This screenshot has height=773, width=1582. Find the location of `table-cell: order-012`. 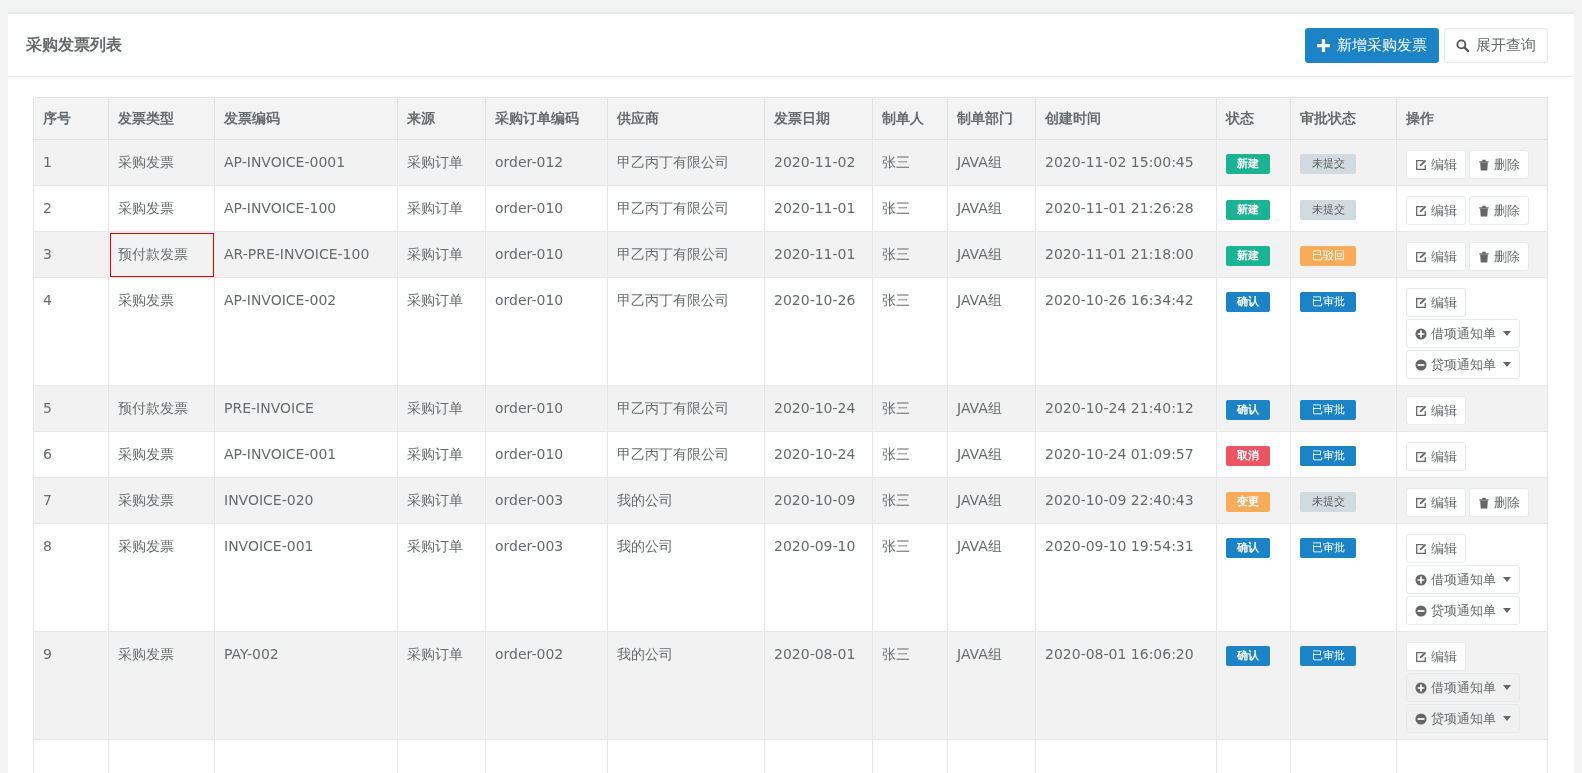

table-cell: order-012 is located at coordinates (546, 162).